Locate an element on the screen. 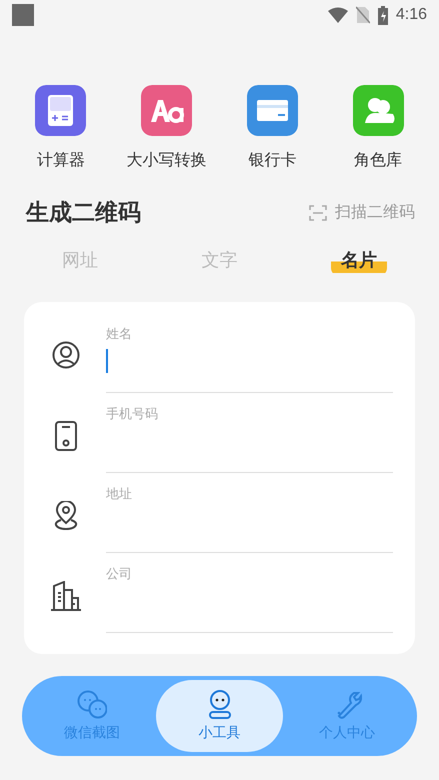 The image size is (439, 780). field-label: 手机号码 is located at coordinates (132, 414).